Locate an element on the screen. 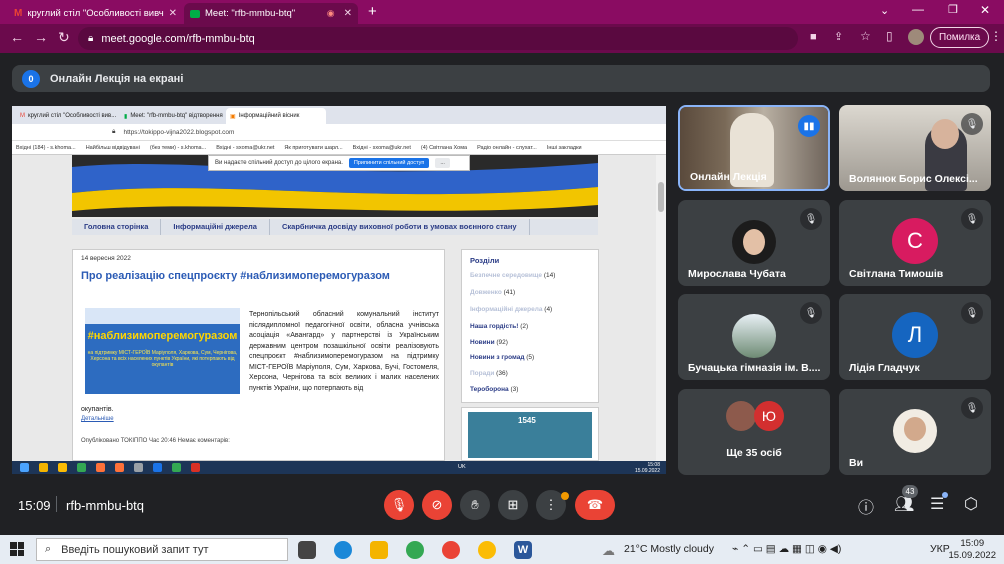  close-window-icon: ✕ is located at coordinates (985, 10).